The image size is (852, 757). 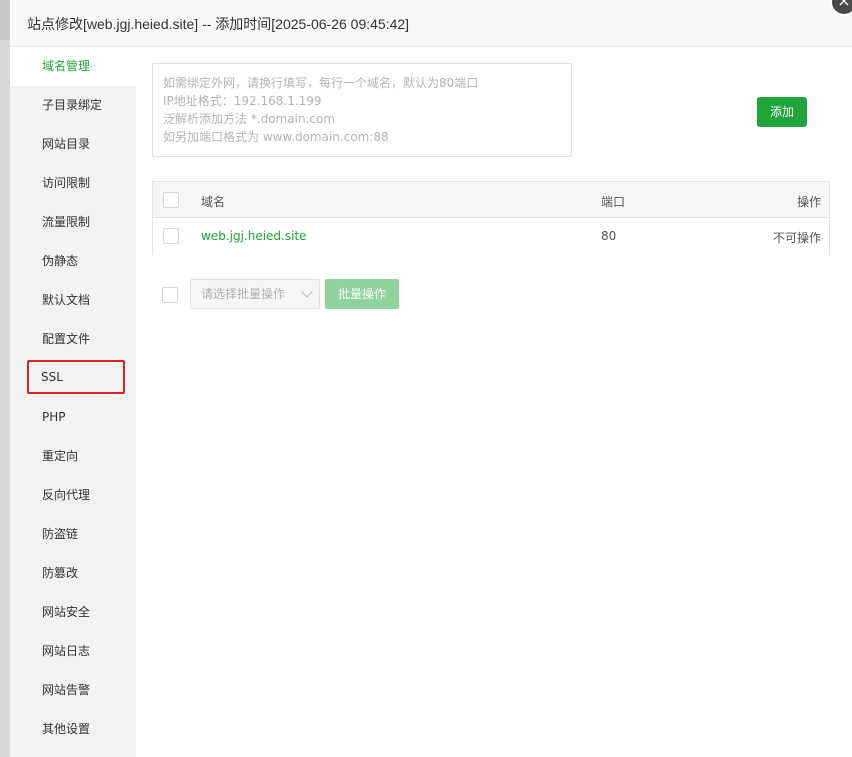 I want to click on batch-select-checkbox, so click(x=170, y=295).